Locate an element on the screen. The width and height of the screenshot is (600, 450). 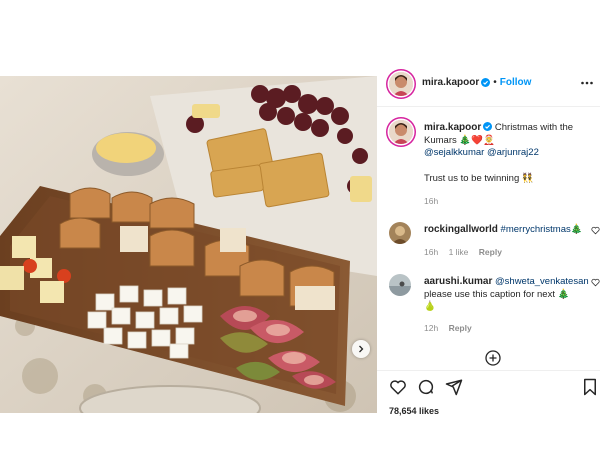
comment-hashtag: #merrychristmas is located at coordinates (536, 229).